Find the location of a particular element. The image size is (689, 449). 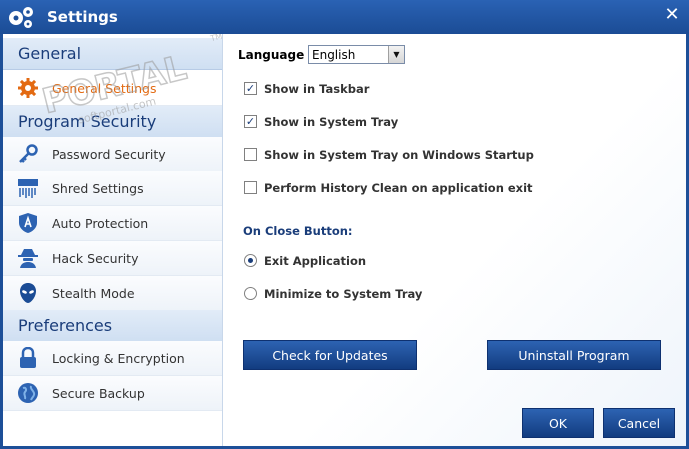

sidebar-item-label: Auto Protection is located at coordinates (100, 223).